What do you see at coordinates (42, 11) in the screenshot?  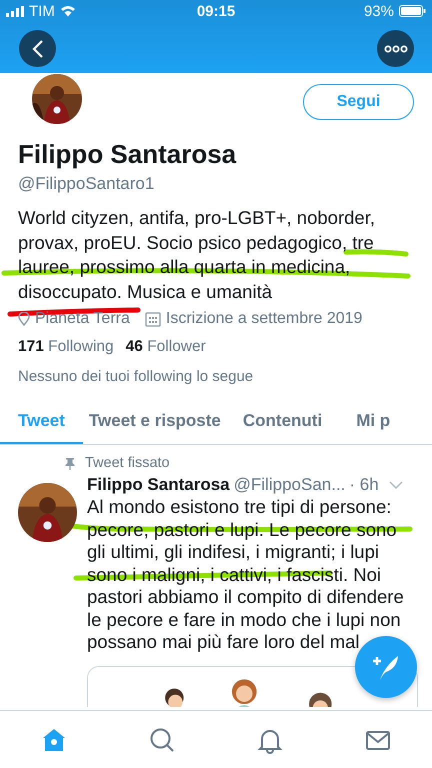 I see `carrier-name: TIM` at bounding box center [42, 11].